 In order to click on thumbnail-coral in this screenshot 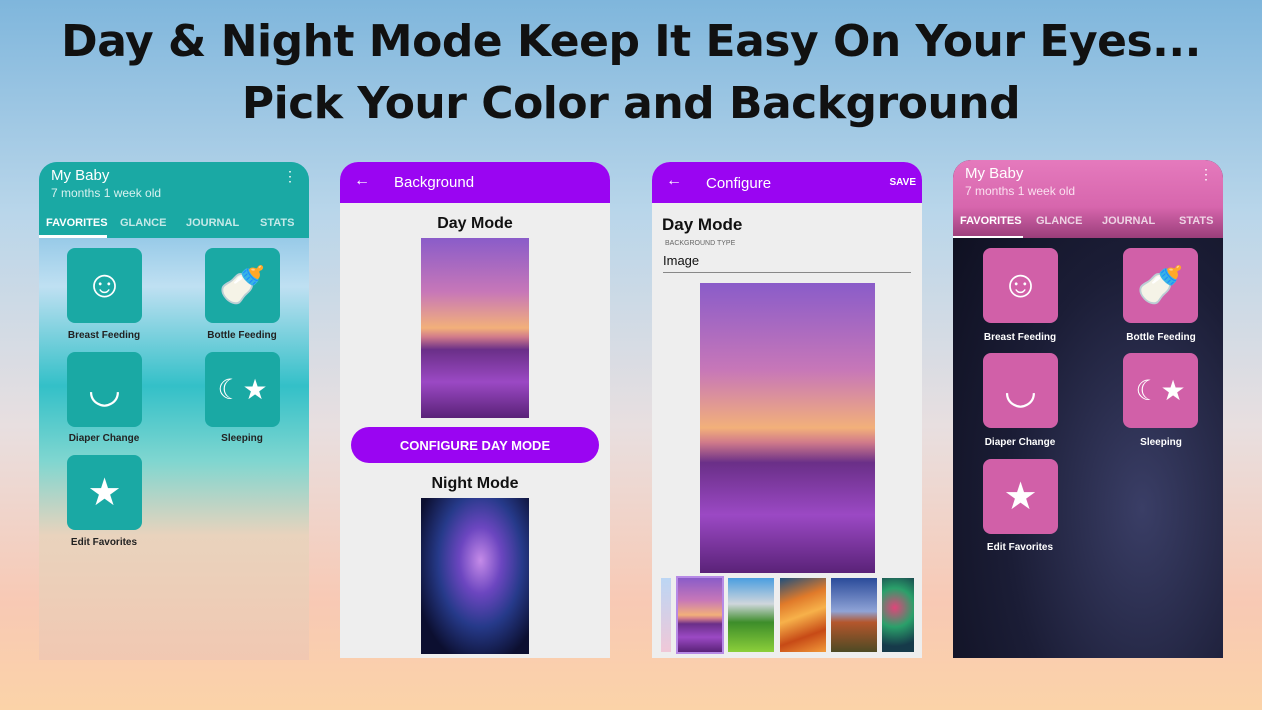, I will do `click(898, 615)`.